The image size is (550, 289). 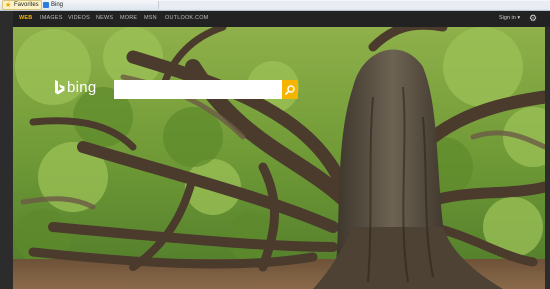 I want to click on nav-images: IMAGES, so click(x=51, y=18).